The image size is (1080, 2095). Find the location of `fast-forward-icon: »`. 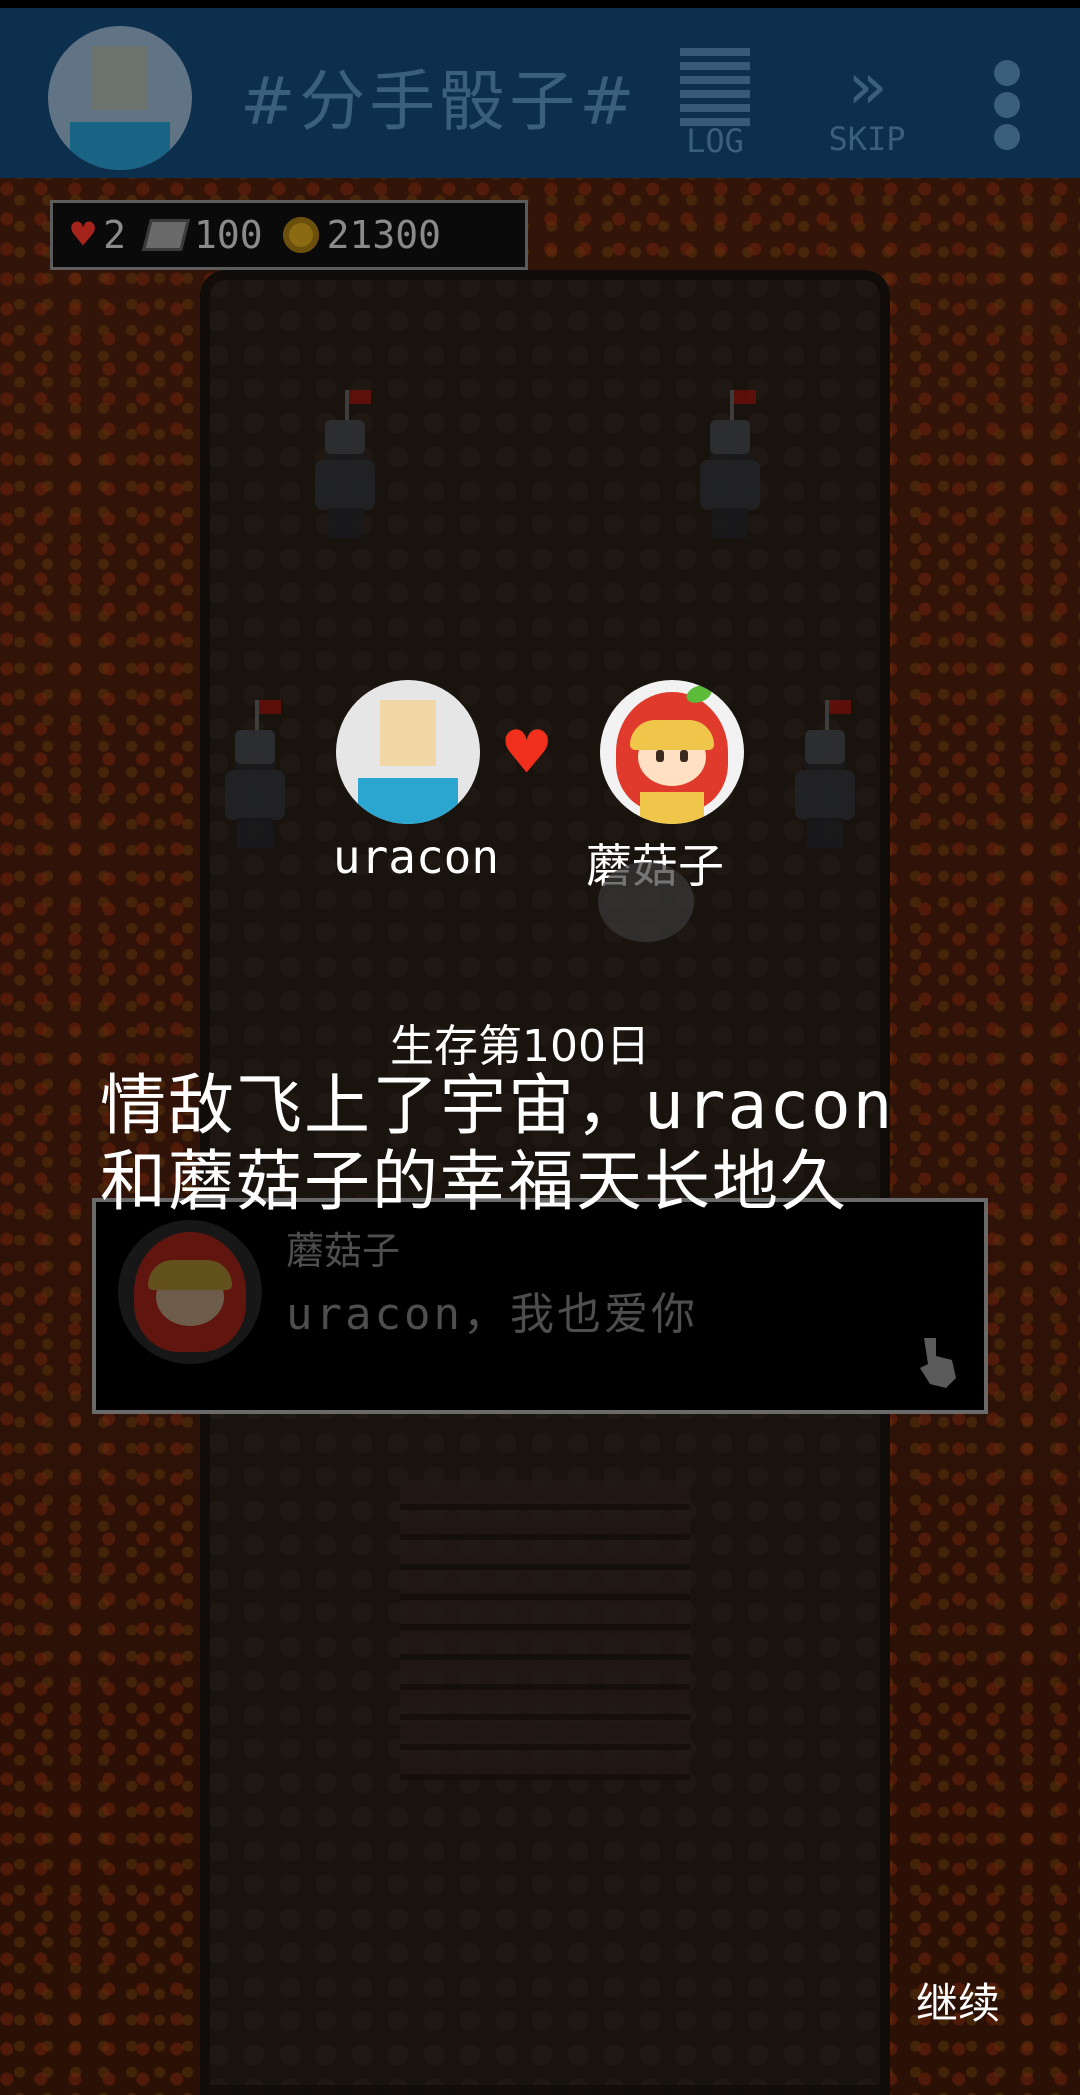

fast-forward-icon: » is located at coordinates (867, 87).